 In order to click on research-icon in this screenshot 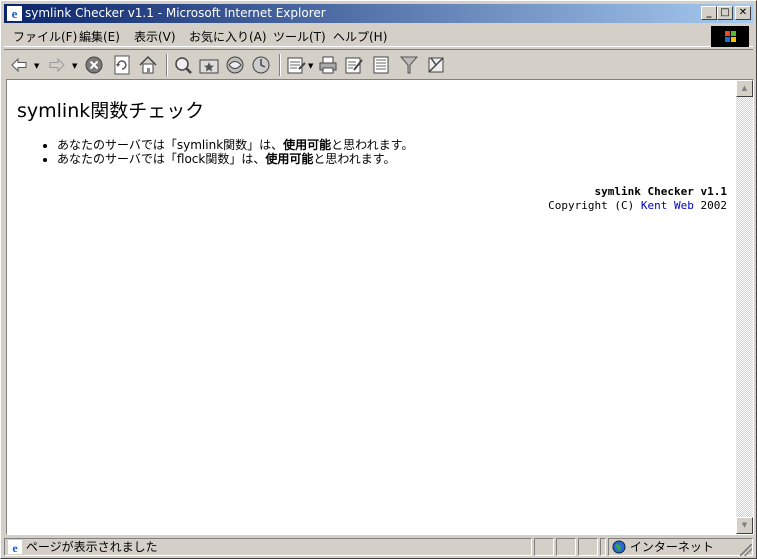, I will do `click(436, 65)`.